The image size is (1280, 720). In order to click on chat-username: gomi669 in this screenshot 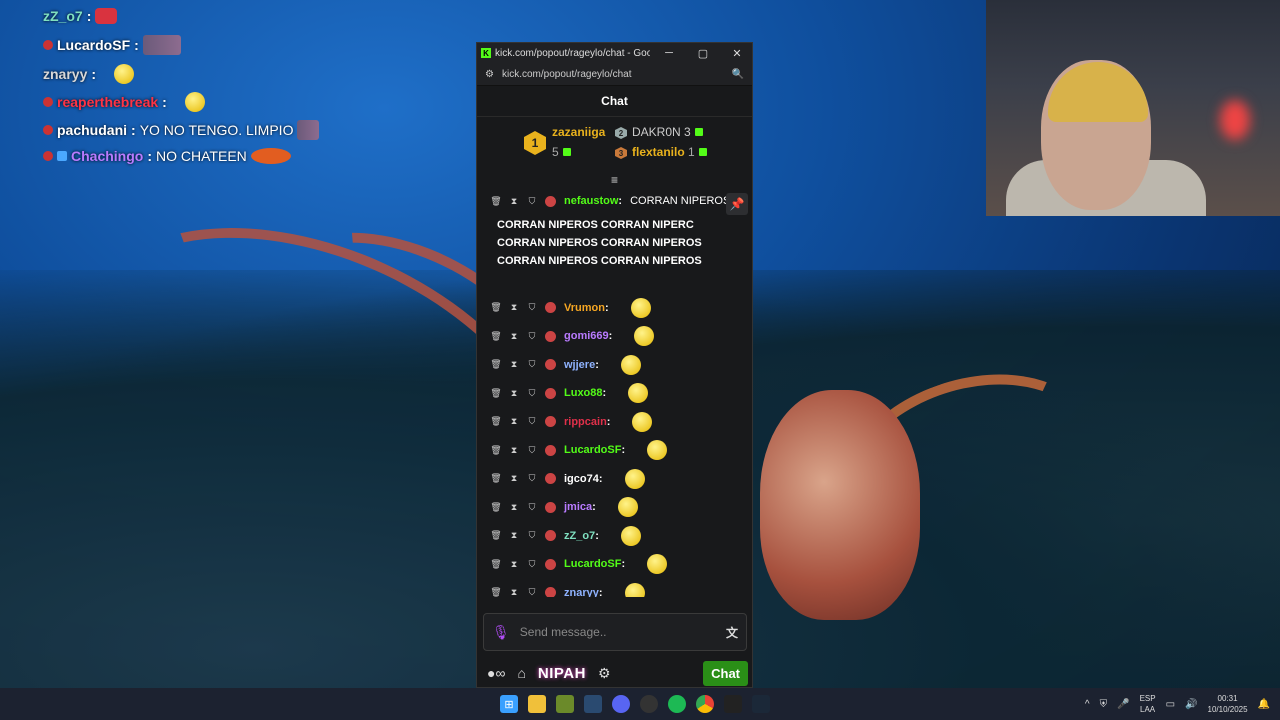, I will do `click(586, 336)`.